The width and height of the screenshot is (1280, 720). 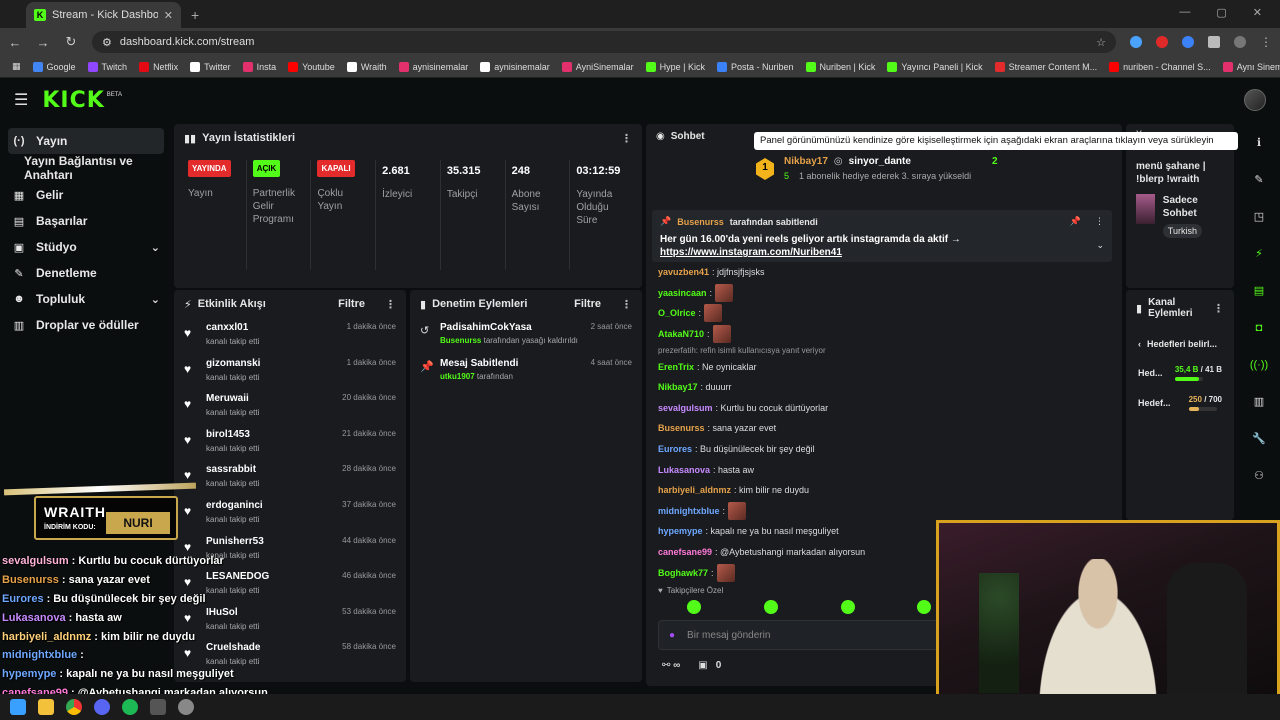 I want to click on broadcast-icon: ((·)), so click(x=1259, y=364).